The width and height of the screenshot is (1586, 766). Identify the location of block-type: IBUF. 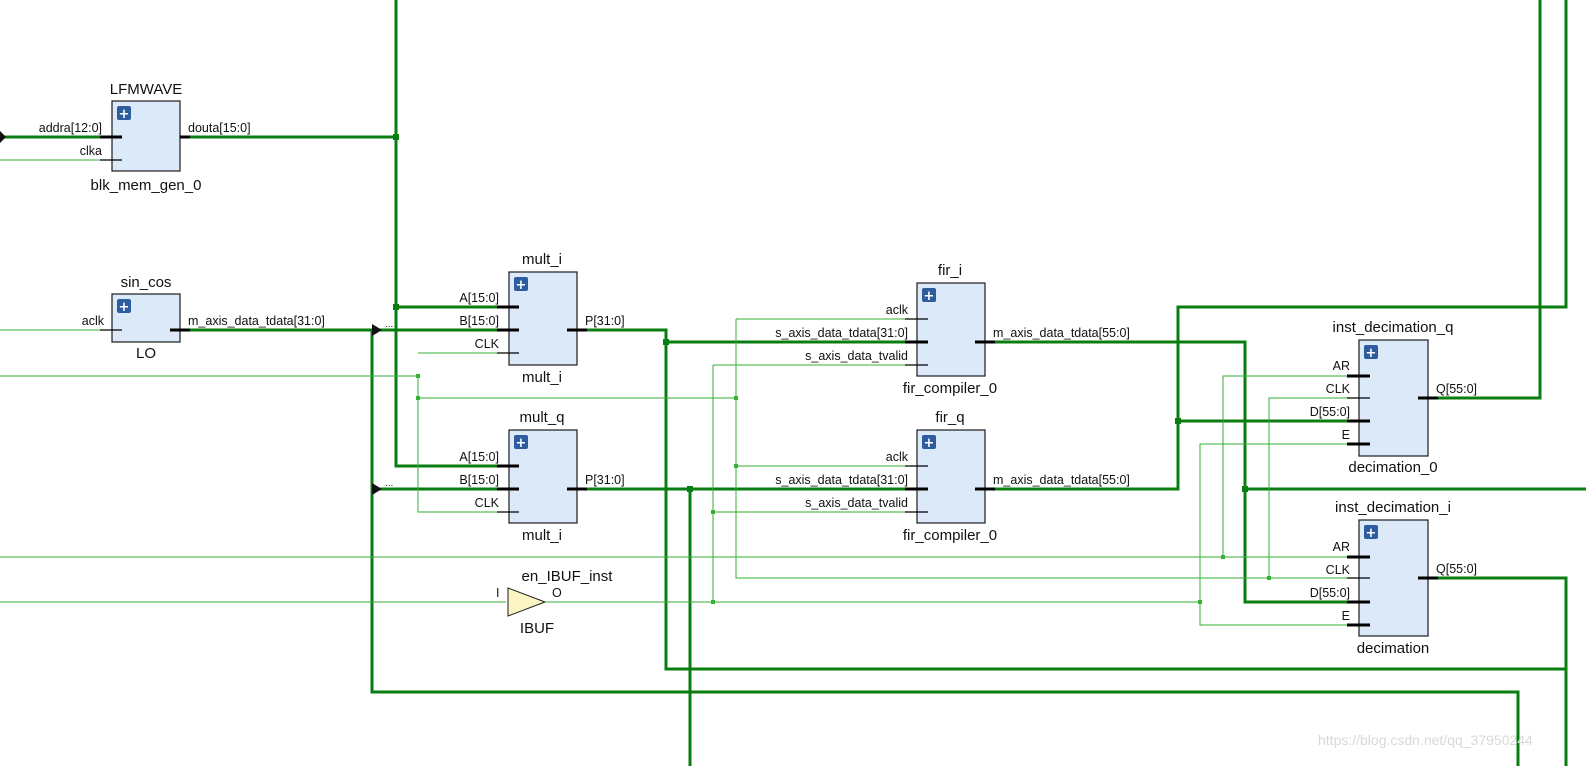
(537, 628).